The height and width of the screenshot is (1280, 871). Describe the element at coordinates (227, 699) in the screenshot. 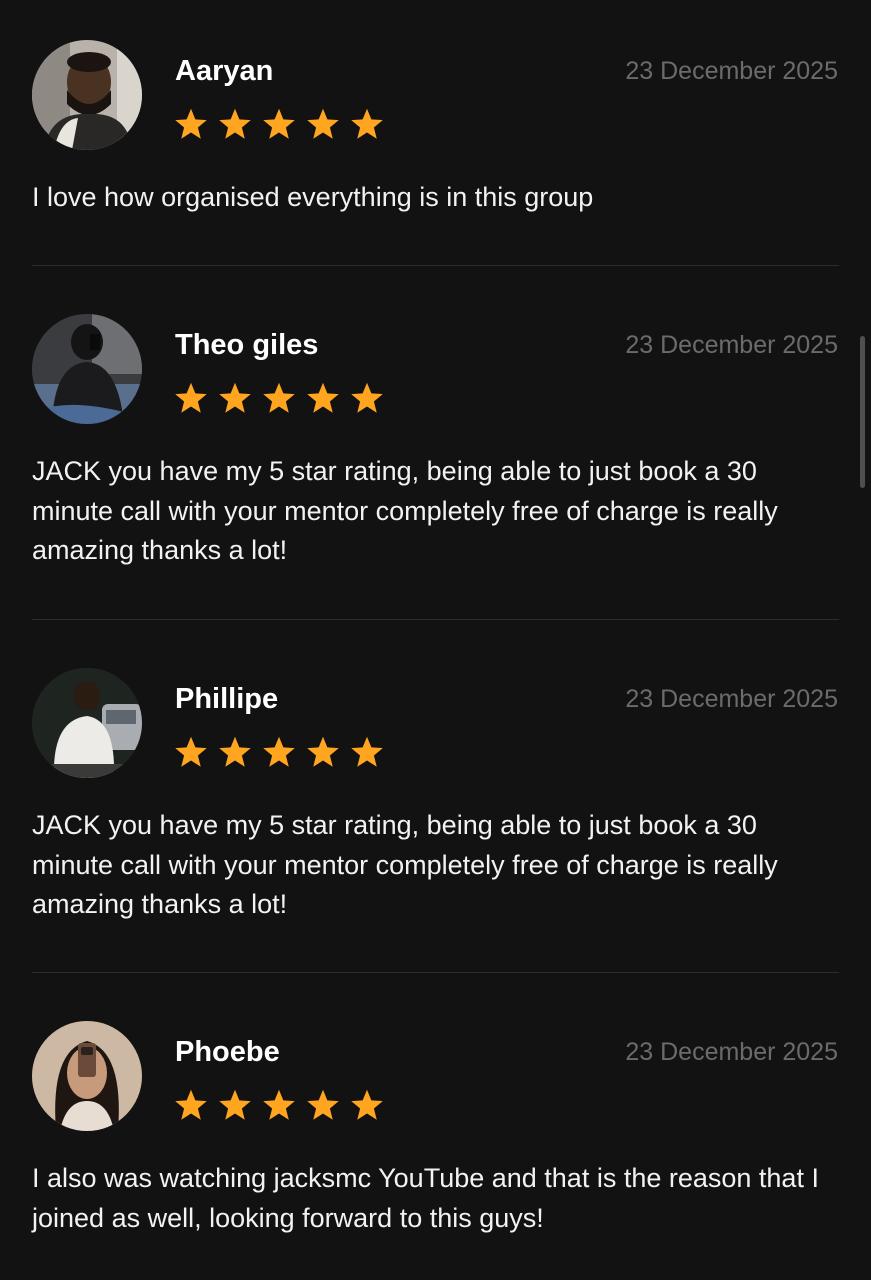

I see `reviewer-name: Phillipe` at that location.